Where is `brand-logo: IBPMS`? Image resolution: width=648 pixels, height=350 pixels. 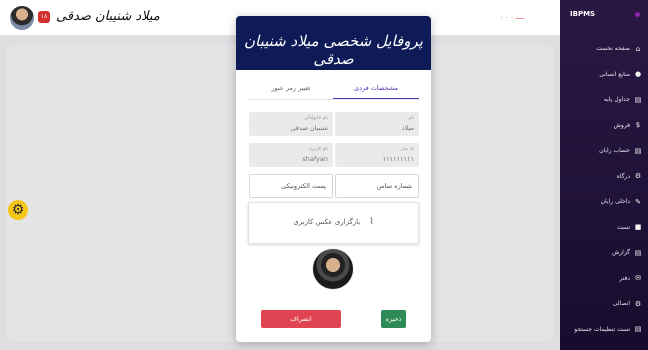
brand-logo: IBPMS is located at coordinates (582, 14).